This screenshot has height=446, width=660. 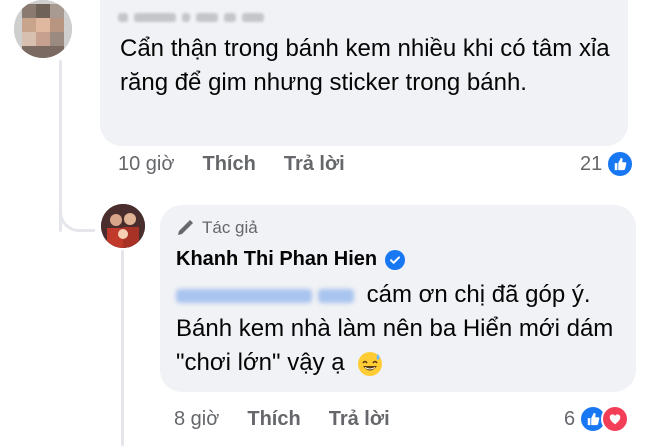 What do you see at coordinates (191, 17) in the screenshot?
I see `commenter-name-blurred` at bounding box center [191, 17].